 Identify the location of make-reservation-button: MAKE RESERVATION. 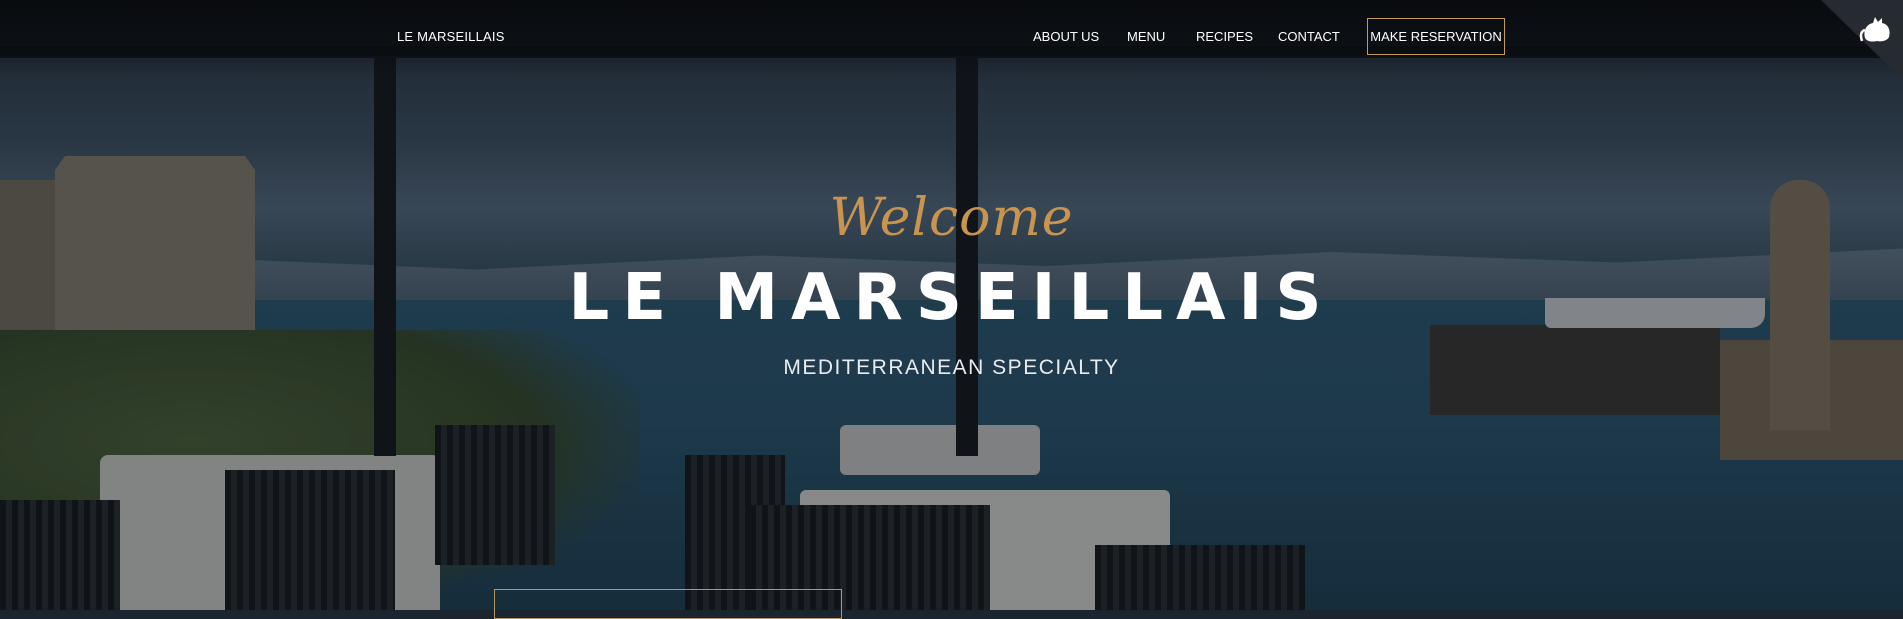
(1436, 36).